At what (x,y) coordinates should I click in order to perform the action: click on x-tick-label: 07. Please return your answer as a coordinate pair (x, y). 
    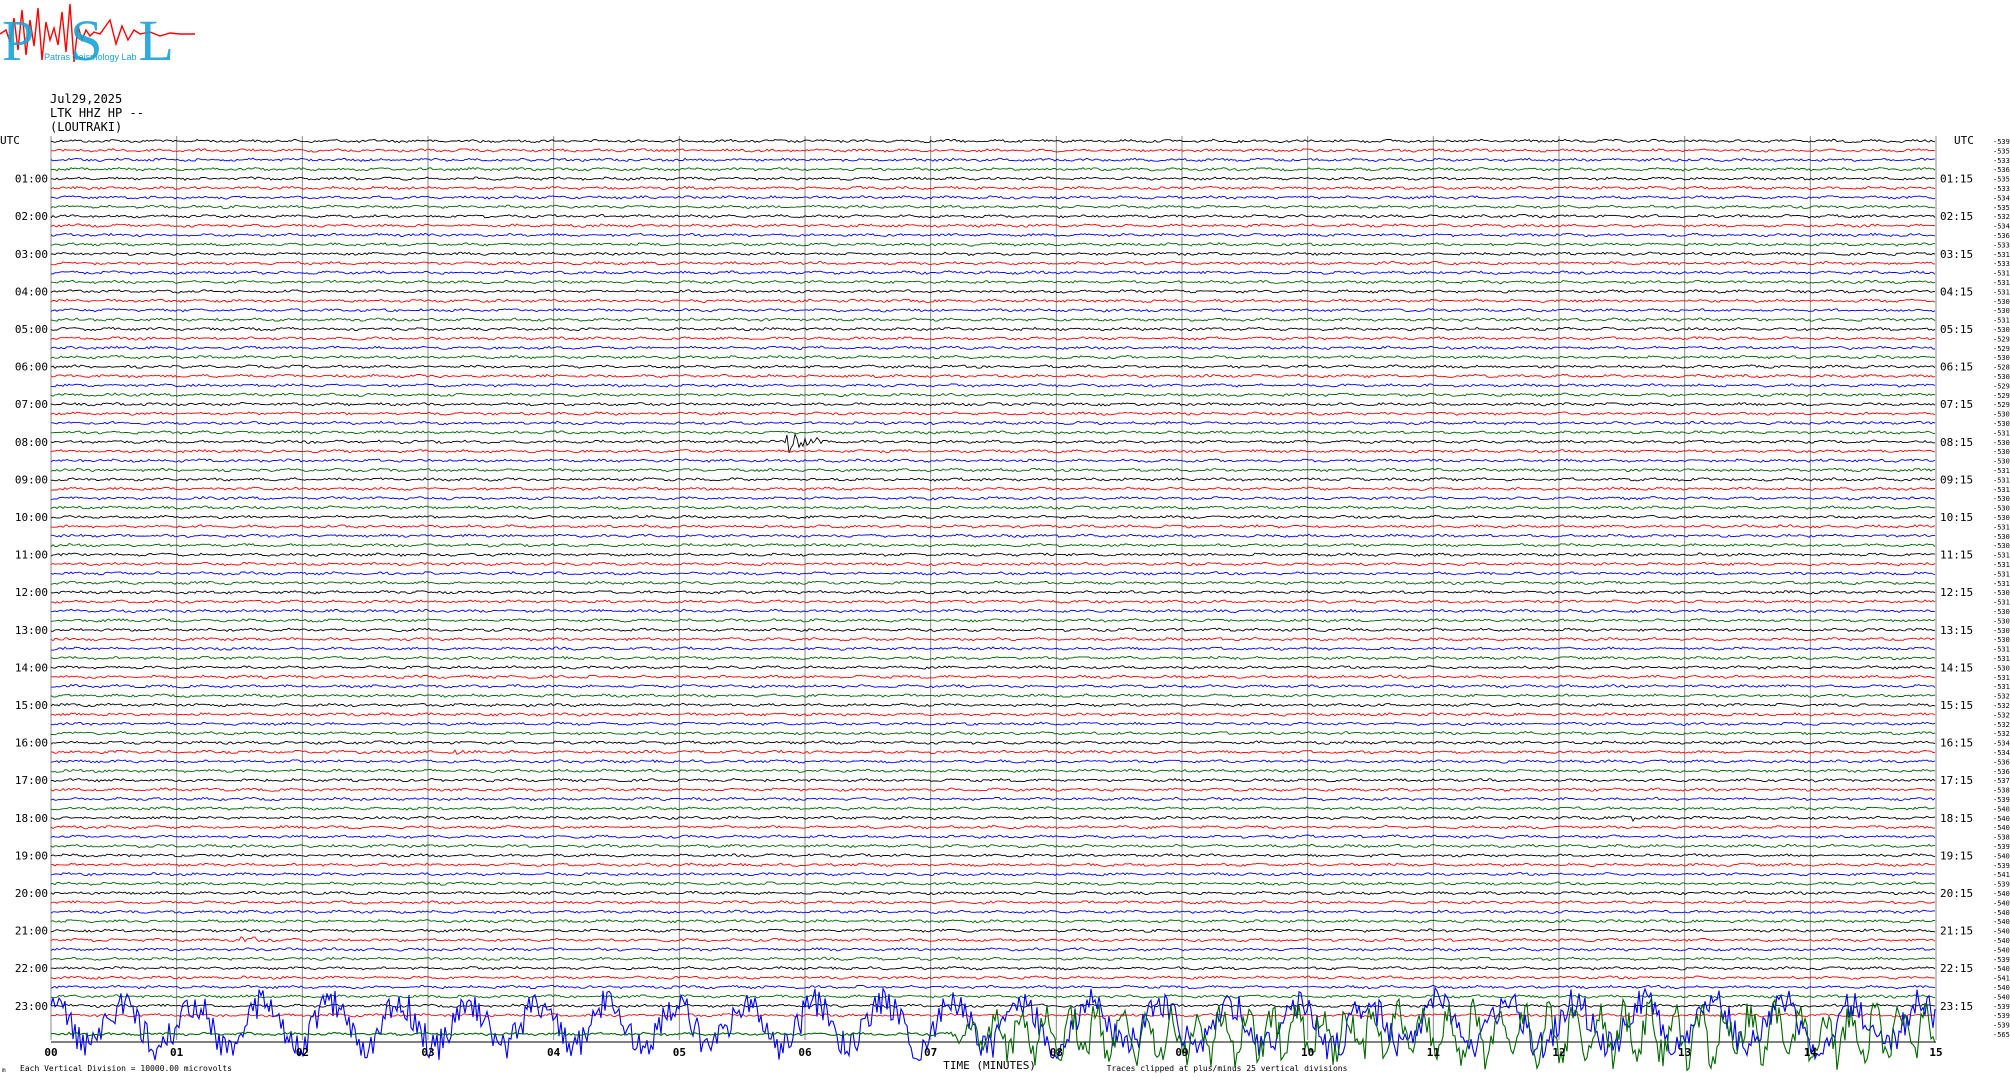
    Looking at the image, I should click on (930, 1052).